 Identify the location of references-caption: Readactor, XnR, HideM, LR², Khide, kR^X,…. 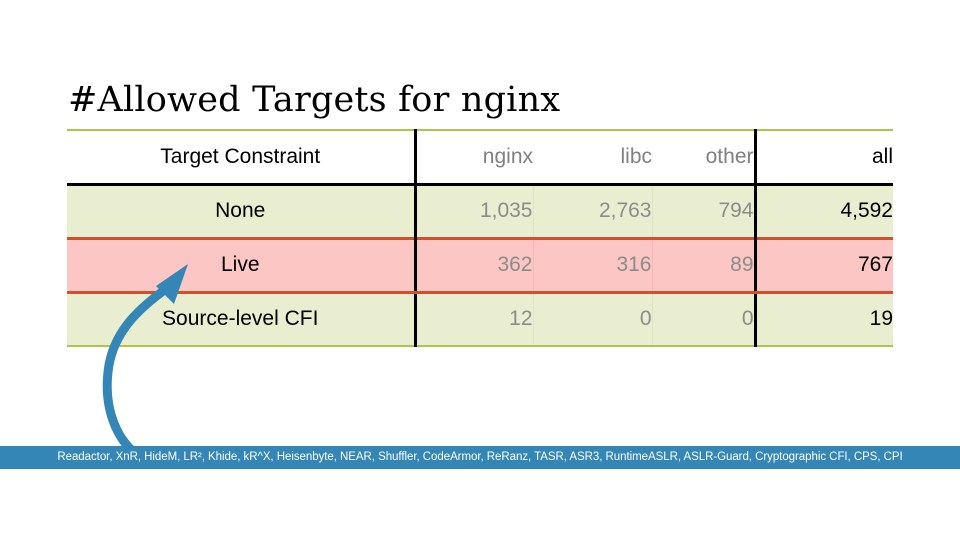
(480, 457).